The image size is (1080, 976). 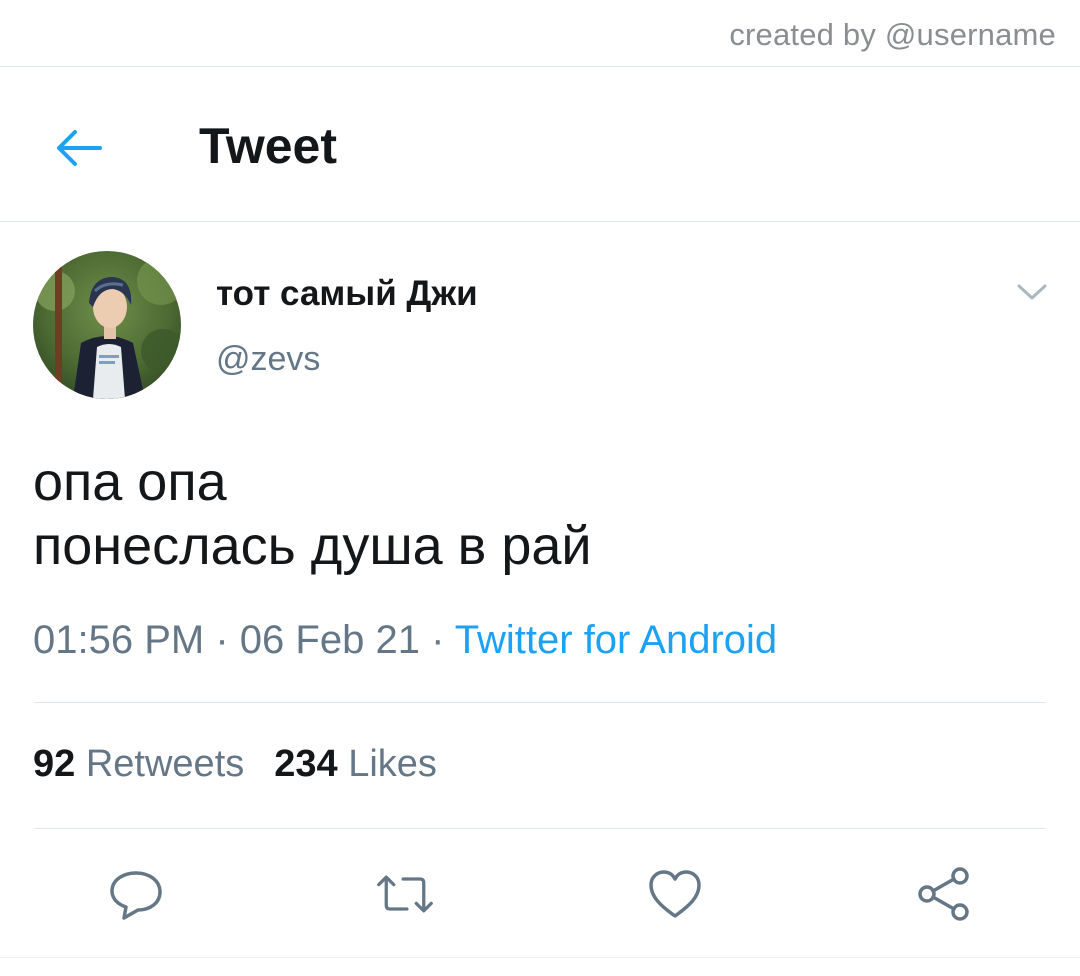 I want to click on like-button, so click(x=675, y=894).